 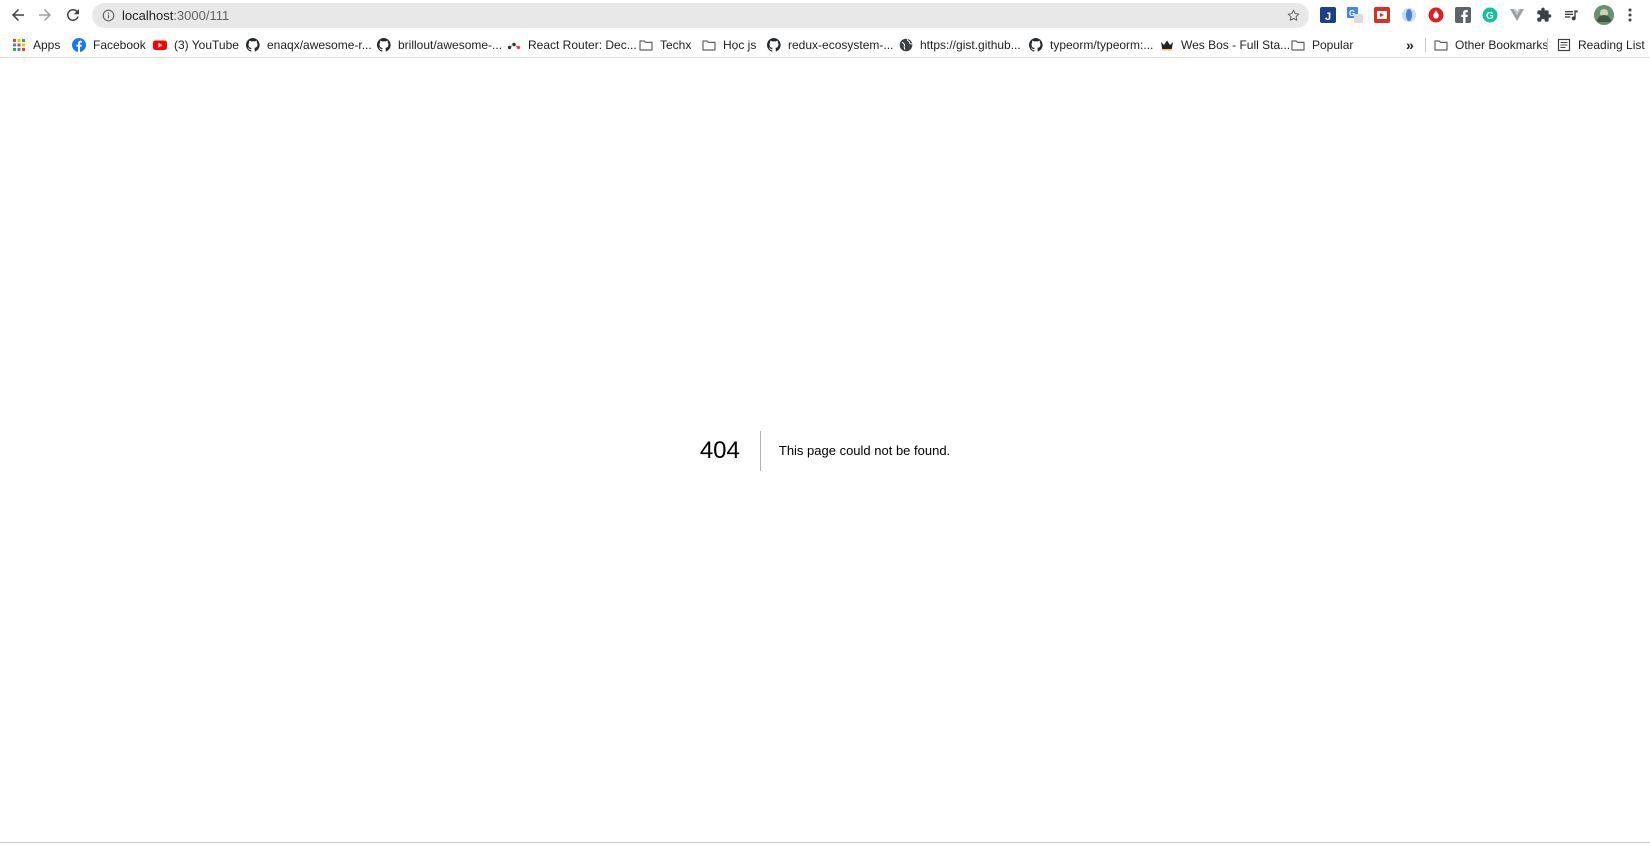 I want to click on arrow-left-icon, so click(x=18, y=15).